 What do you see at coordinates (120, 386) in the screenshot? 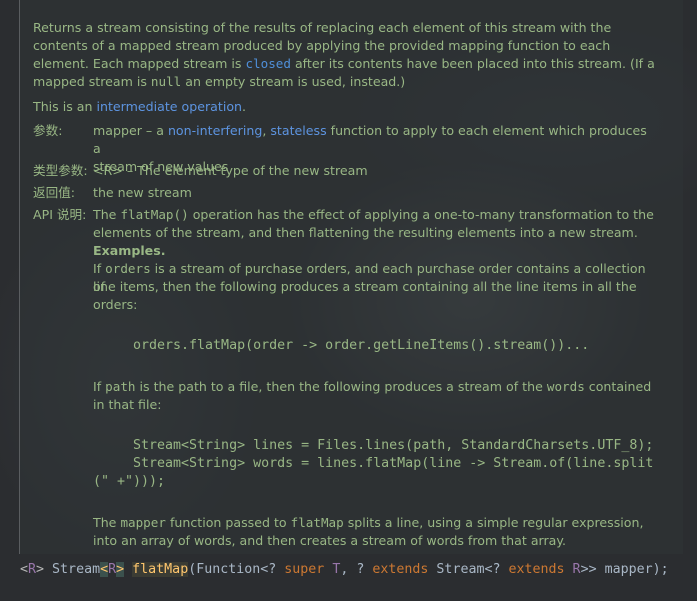
I see `path-code: path` at bounding box center [120, 386].